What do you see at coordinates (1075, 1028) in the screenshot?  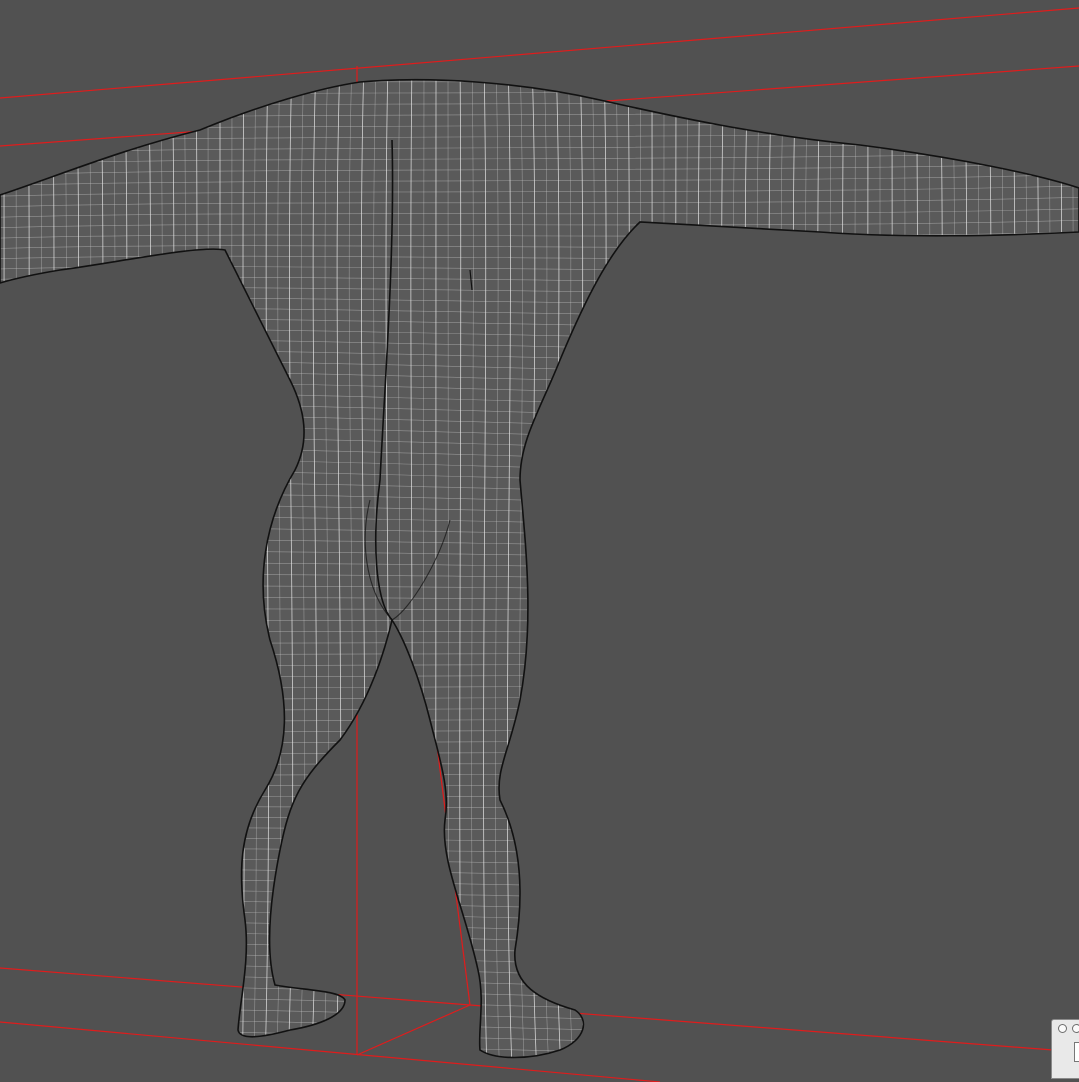 I see `minimize-button-icon` at bounding box center [1075, 1028].